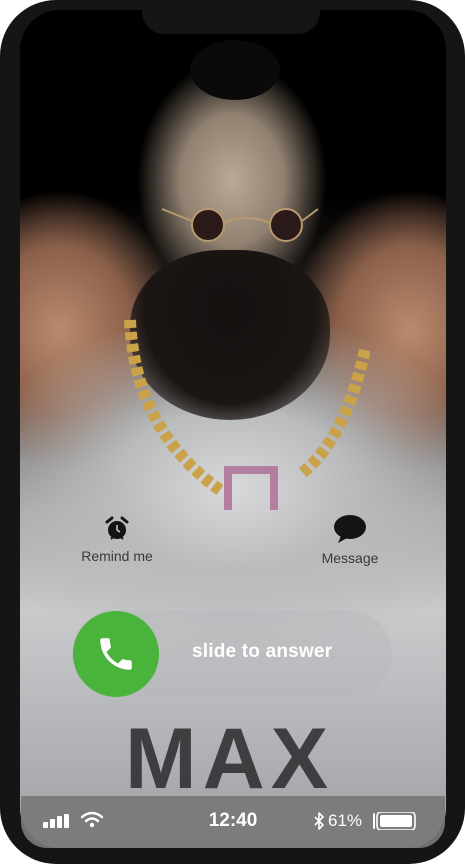  Describe the element at coordinates (235, 70) in the screenshot. I see `caller-photo-hair` at that location.